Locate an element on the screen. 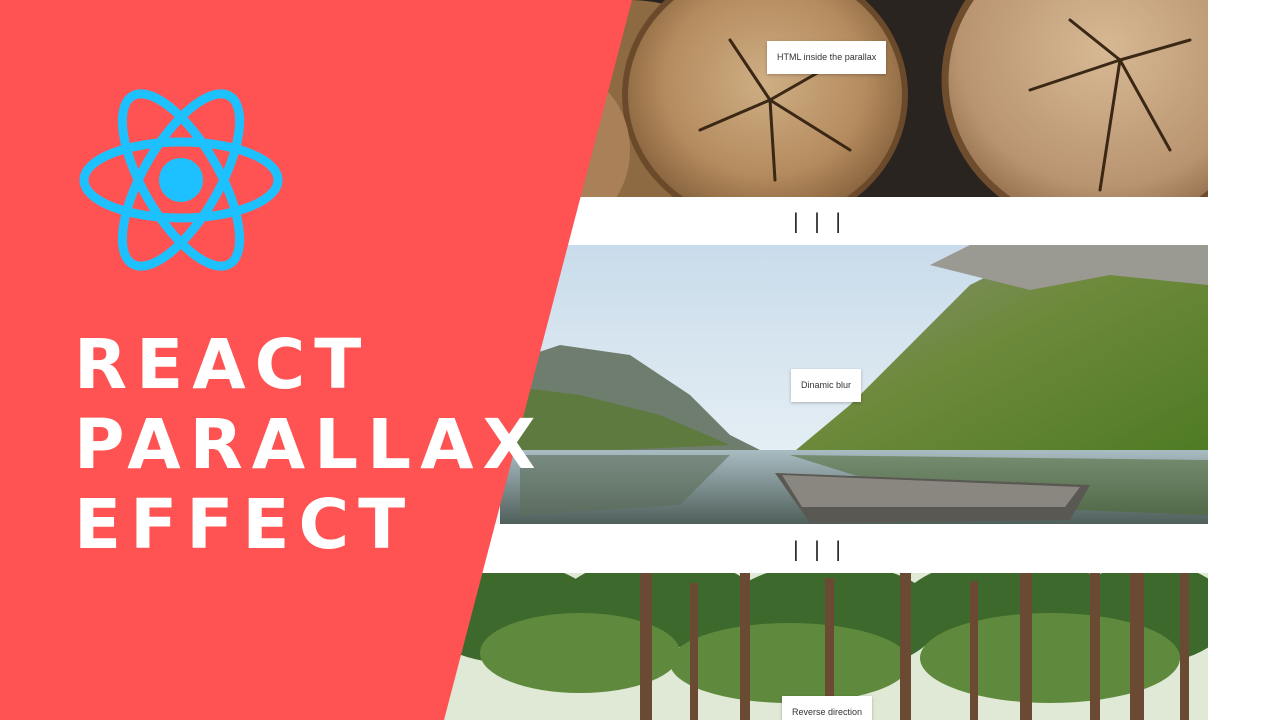 This screenshot has width=1280, height=720. title-line-effect: EFFECT is located at coordinates (244, 525).